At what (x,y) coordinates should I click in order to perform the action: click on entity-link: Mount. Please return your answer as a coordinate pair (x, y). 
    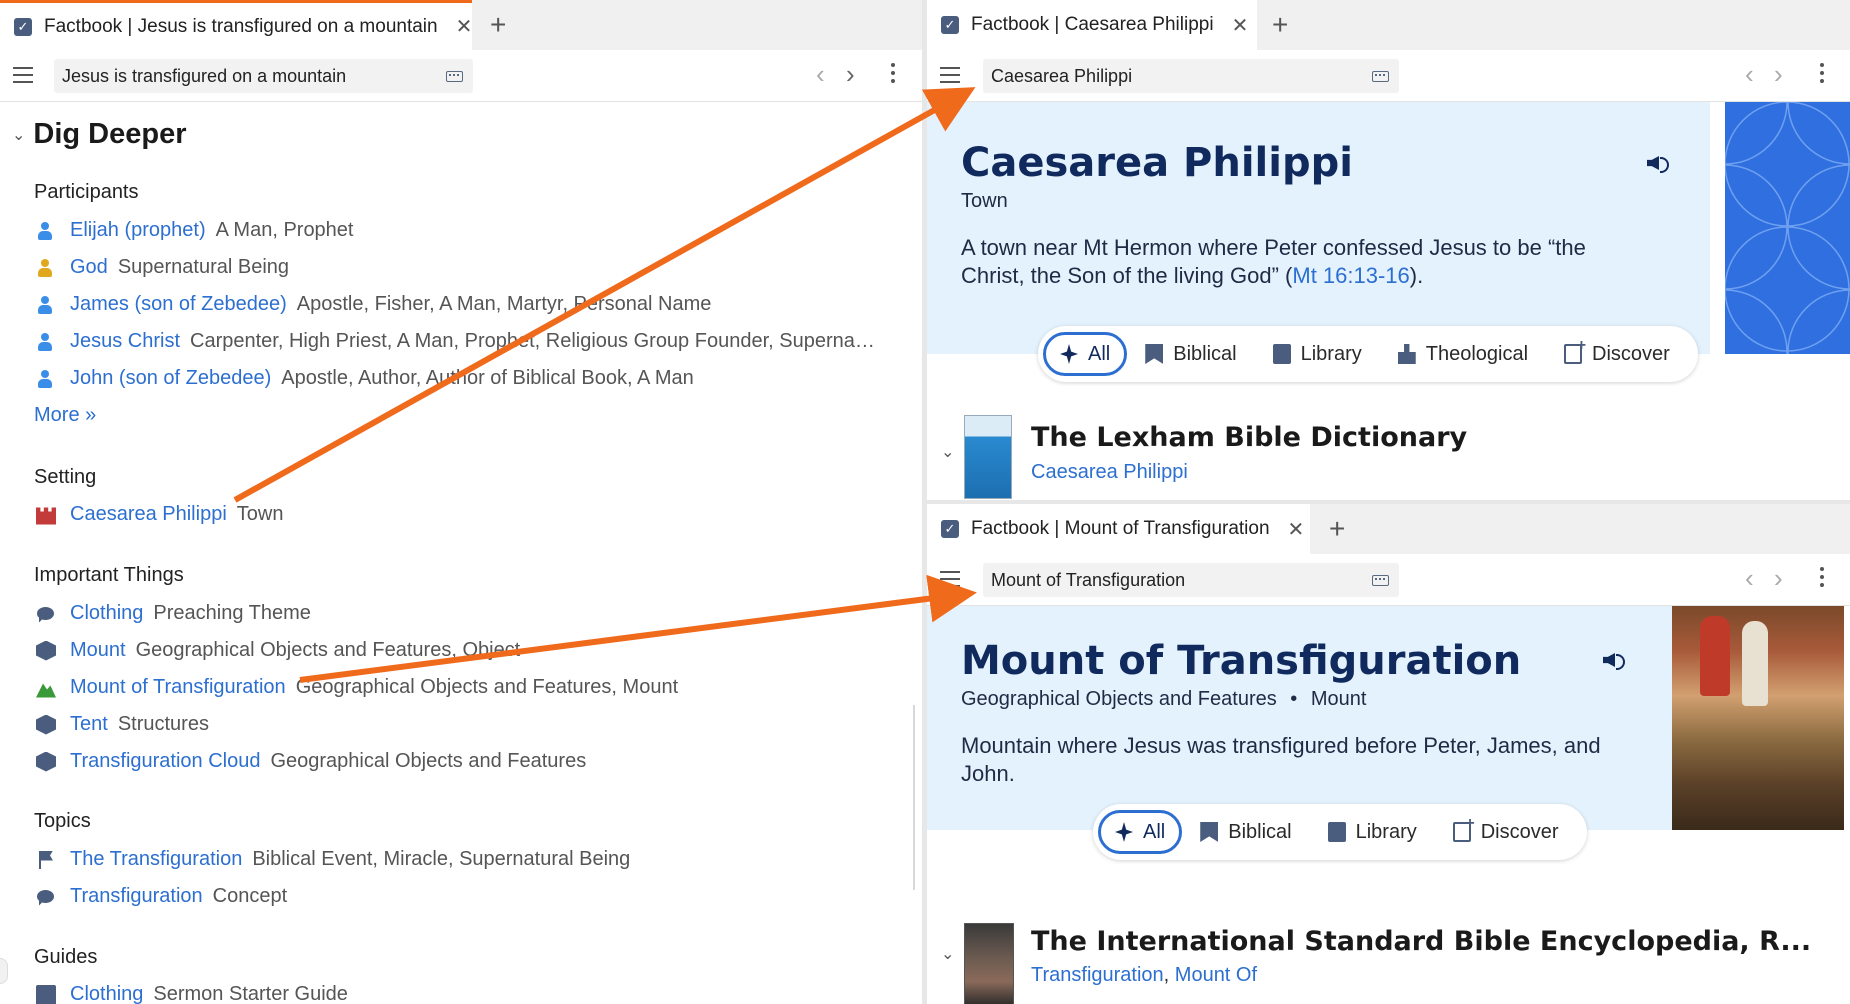
    Looking at the image, I should click on (98, 650).